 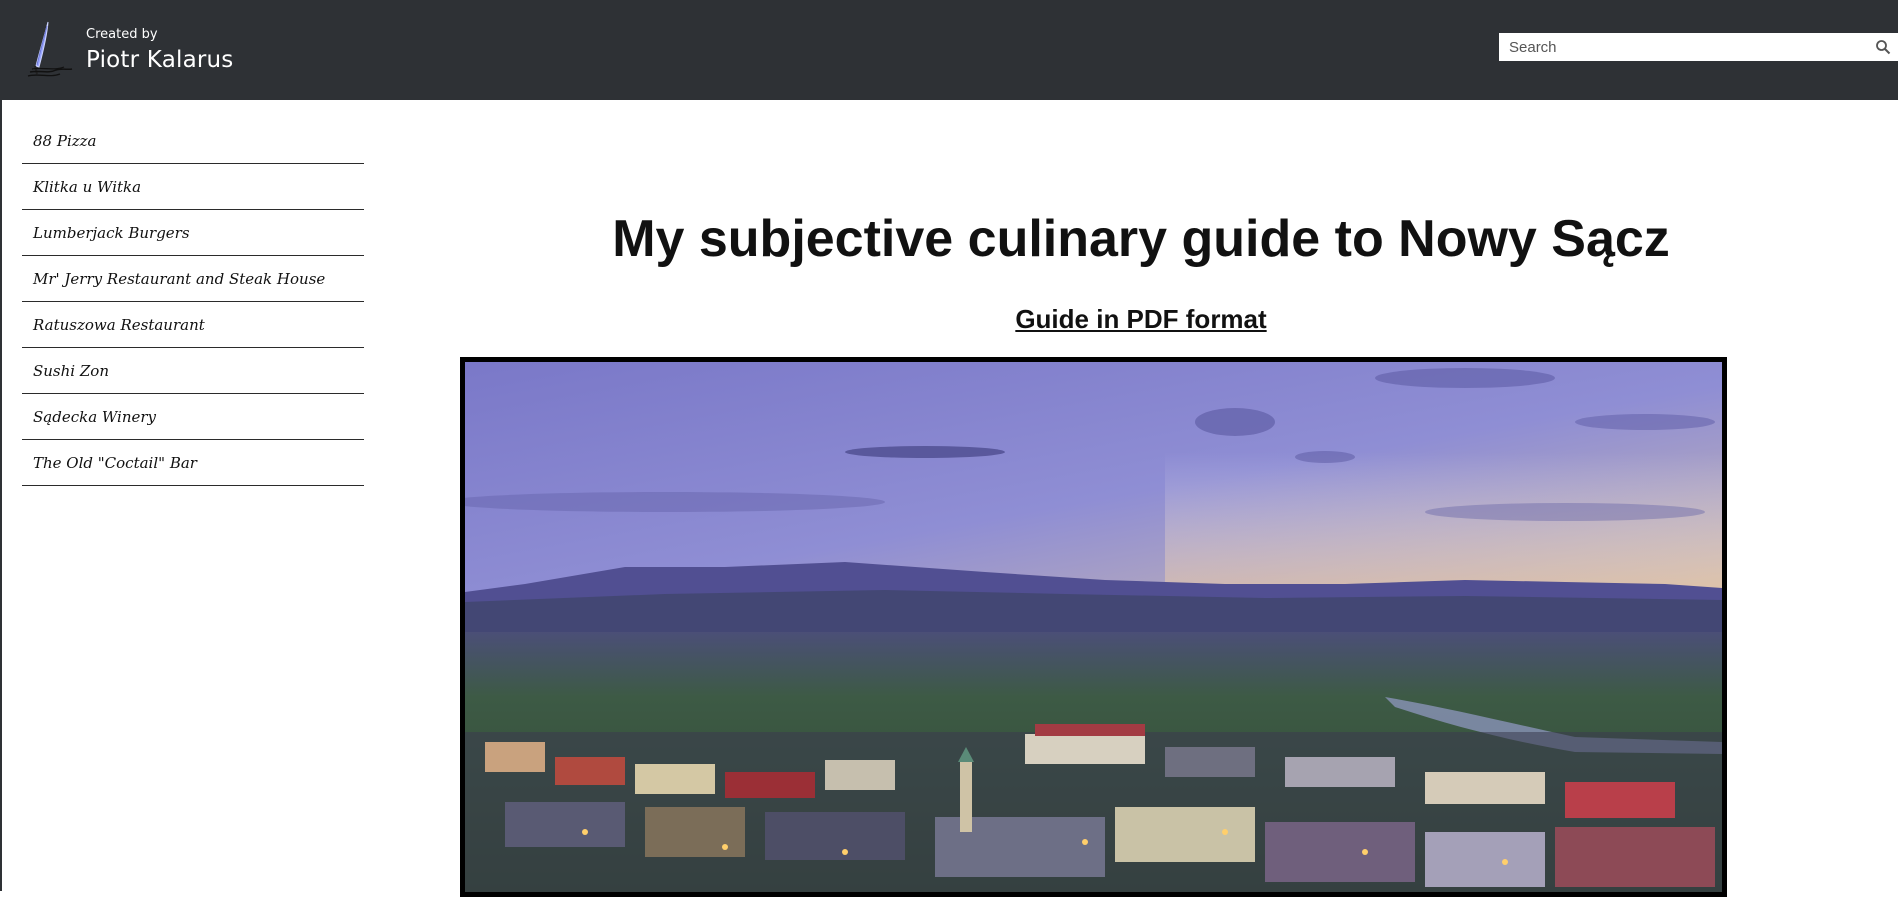 I want to click on sidebar-item-88-pizza: 88 Pizza, so click(x=193, y=141).